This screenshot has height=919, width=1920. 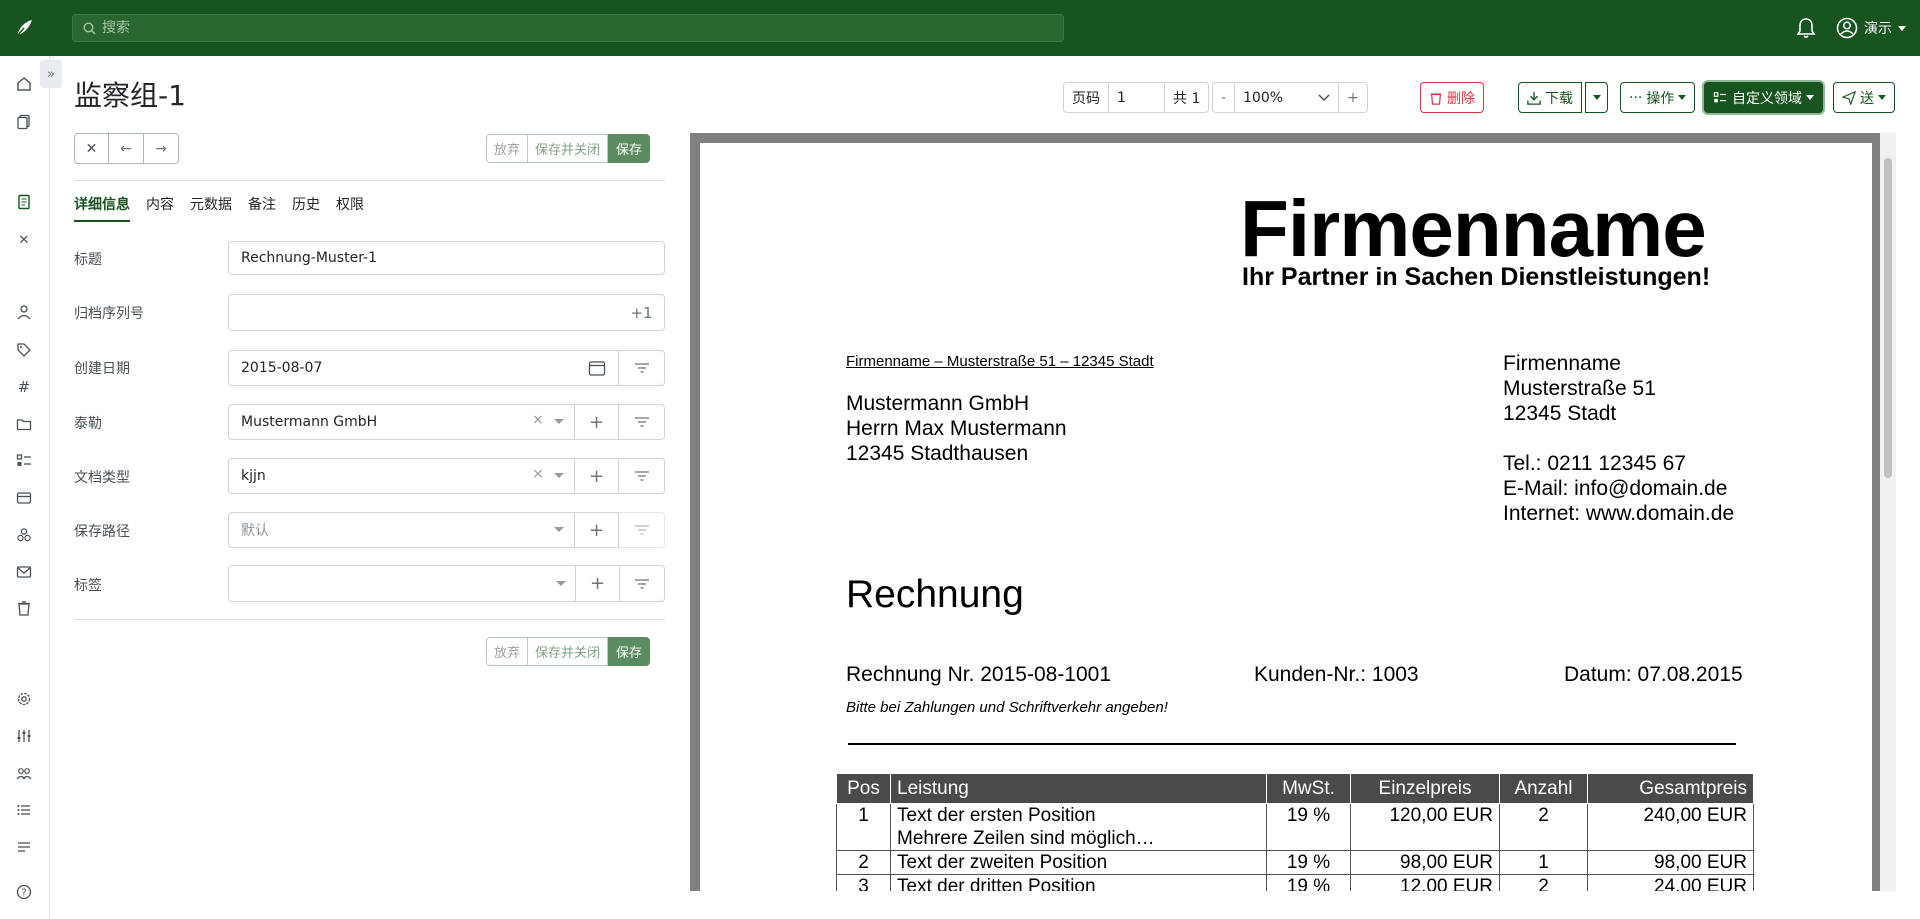 I want to click on users-groups-icon, so click(x=24, y=773).